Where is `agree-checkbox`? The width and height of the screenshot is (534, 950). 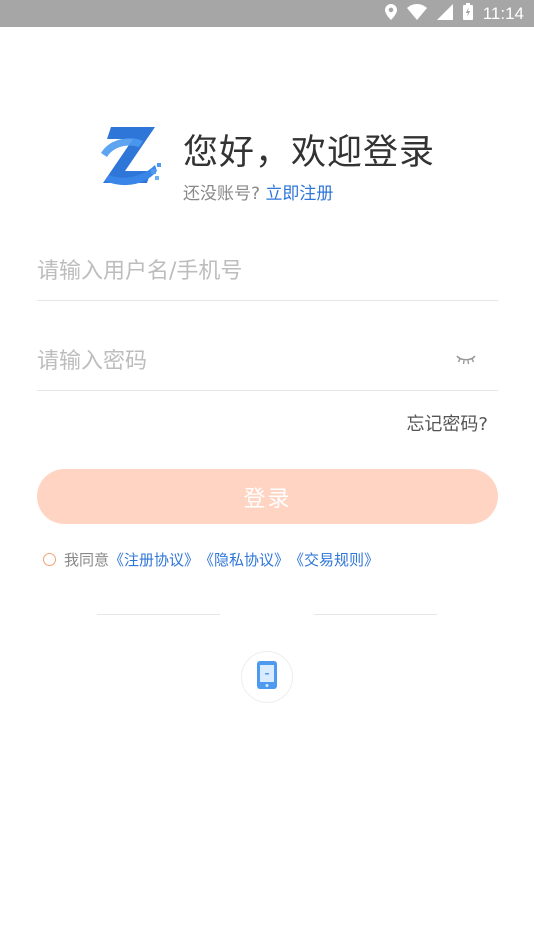
agree-checkbox is located at coordinates (49, 559).